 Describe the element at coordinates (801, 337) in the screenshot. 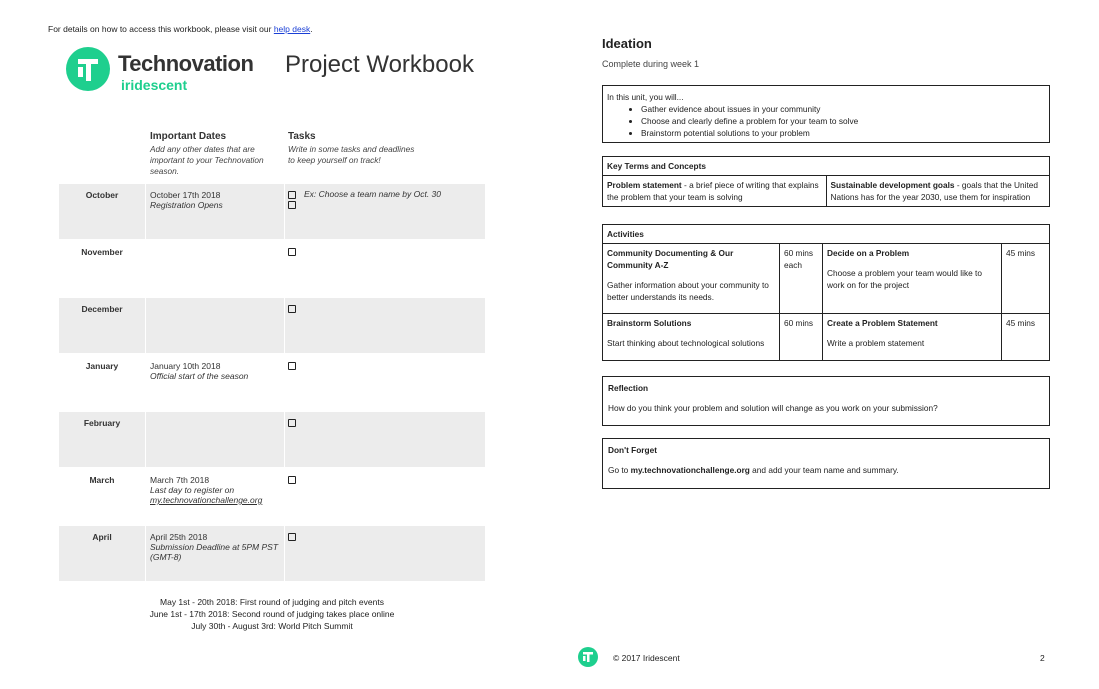

I see `activity-time: 60 mins` at that location.